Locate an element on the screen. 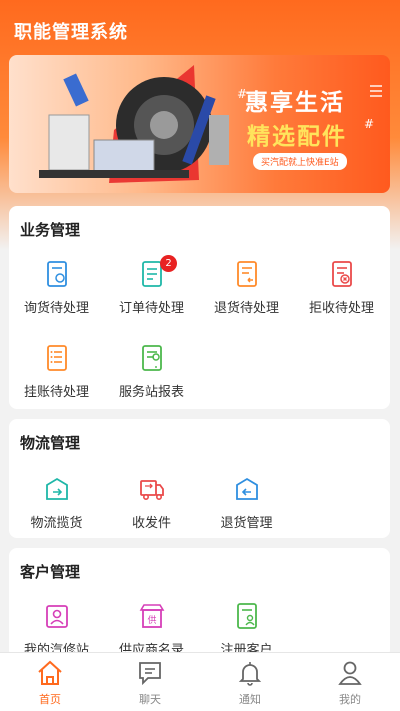  home-icon is located at coordinates (50, 672).